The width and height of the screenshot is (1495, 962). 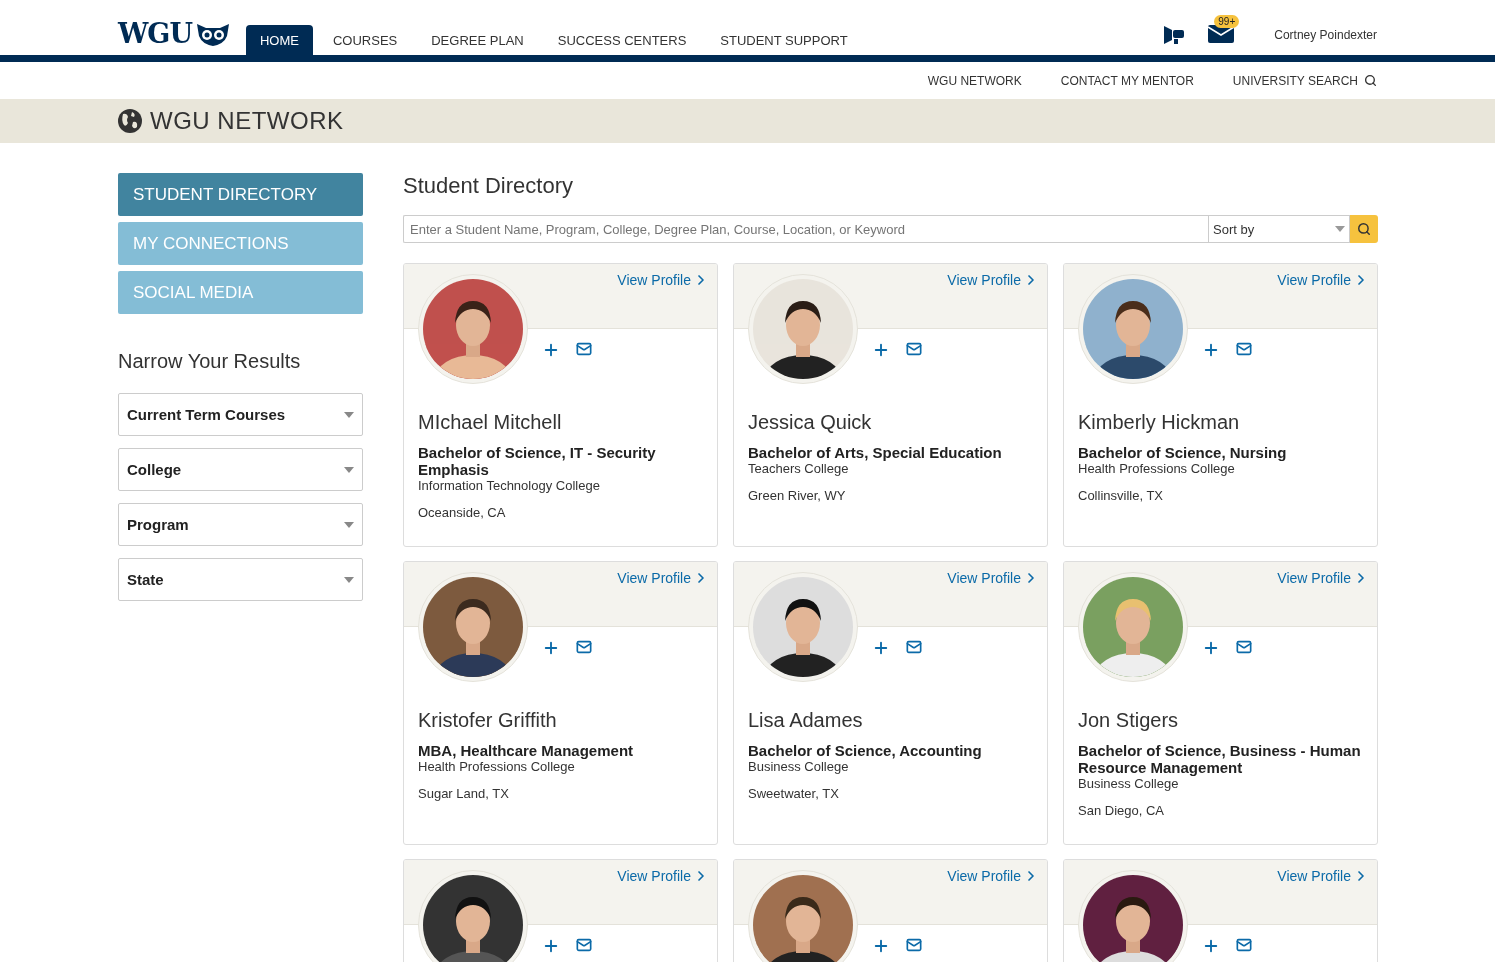 What do you see at coordinates (1174, 34) in the screenshot?
I see `megaphone-icon` at bounding box center [1174, 34].